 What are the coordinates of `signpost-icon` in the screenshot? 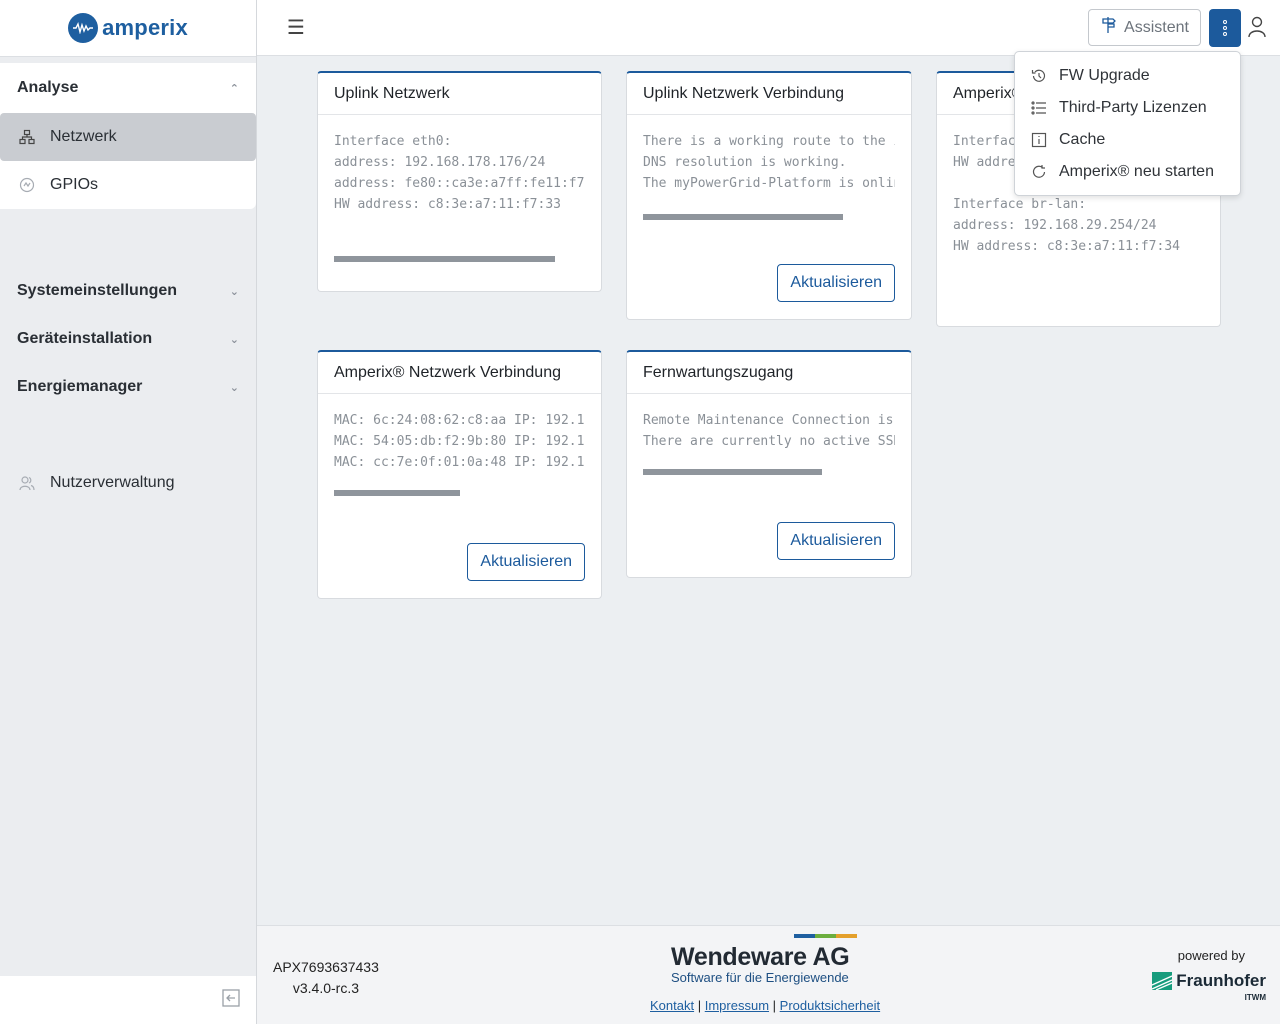 It's located at (1109, 27).